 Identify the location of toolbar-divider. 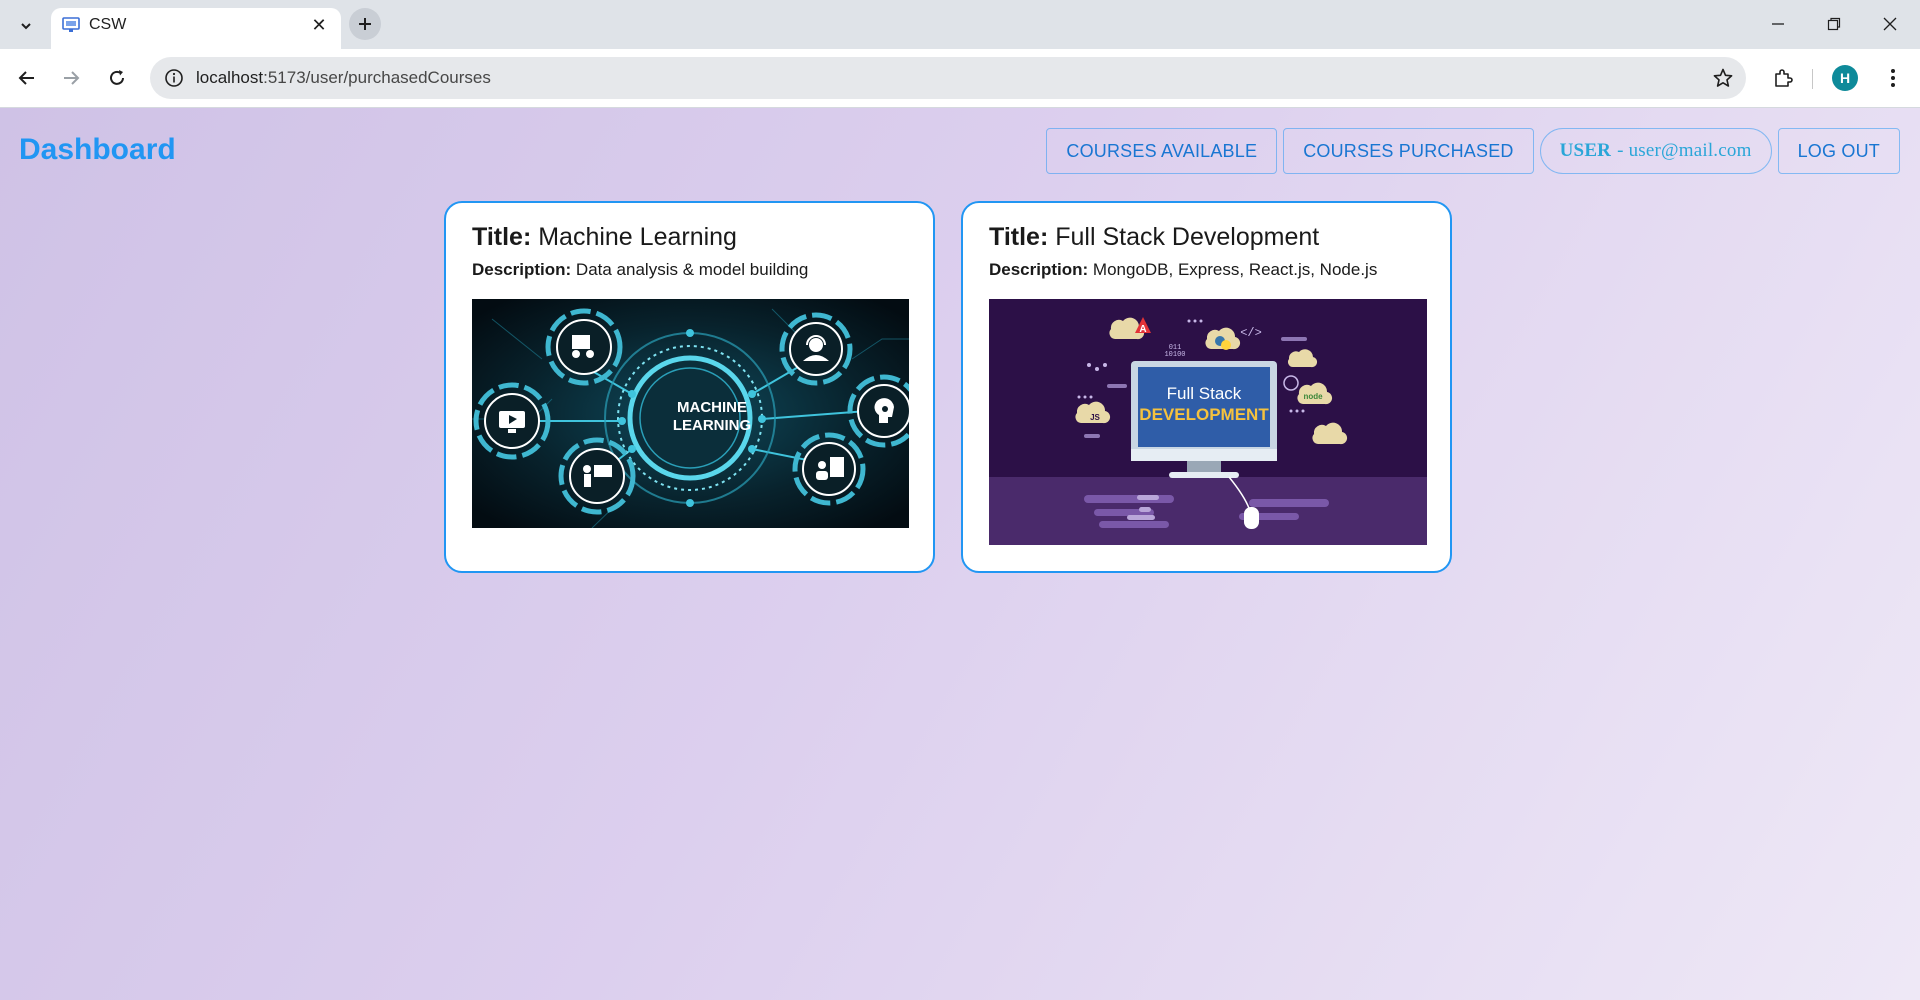
(1812, 79).